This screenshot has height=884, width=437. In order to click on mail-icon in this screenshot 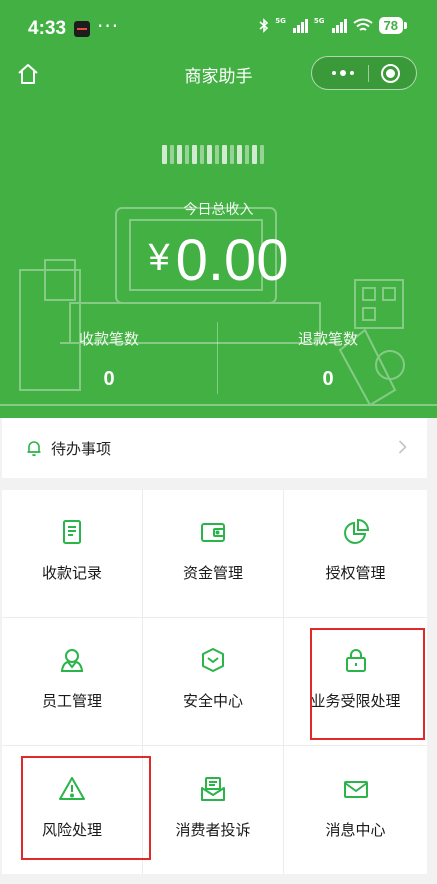, I will do `click(355, 789)`.